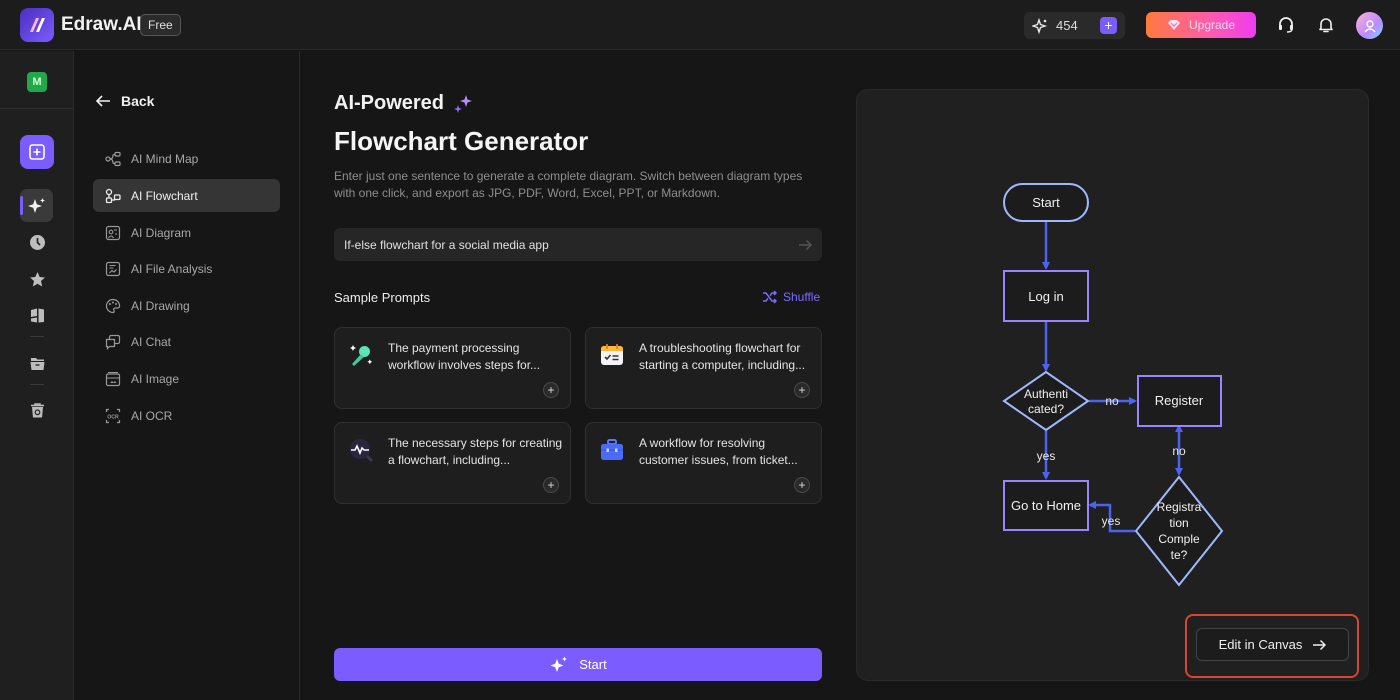 The image size is (1400, 700). I want to click on nav-ai-mind-map: AI Mind Map, so click(186, 158).